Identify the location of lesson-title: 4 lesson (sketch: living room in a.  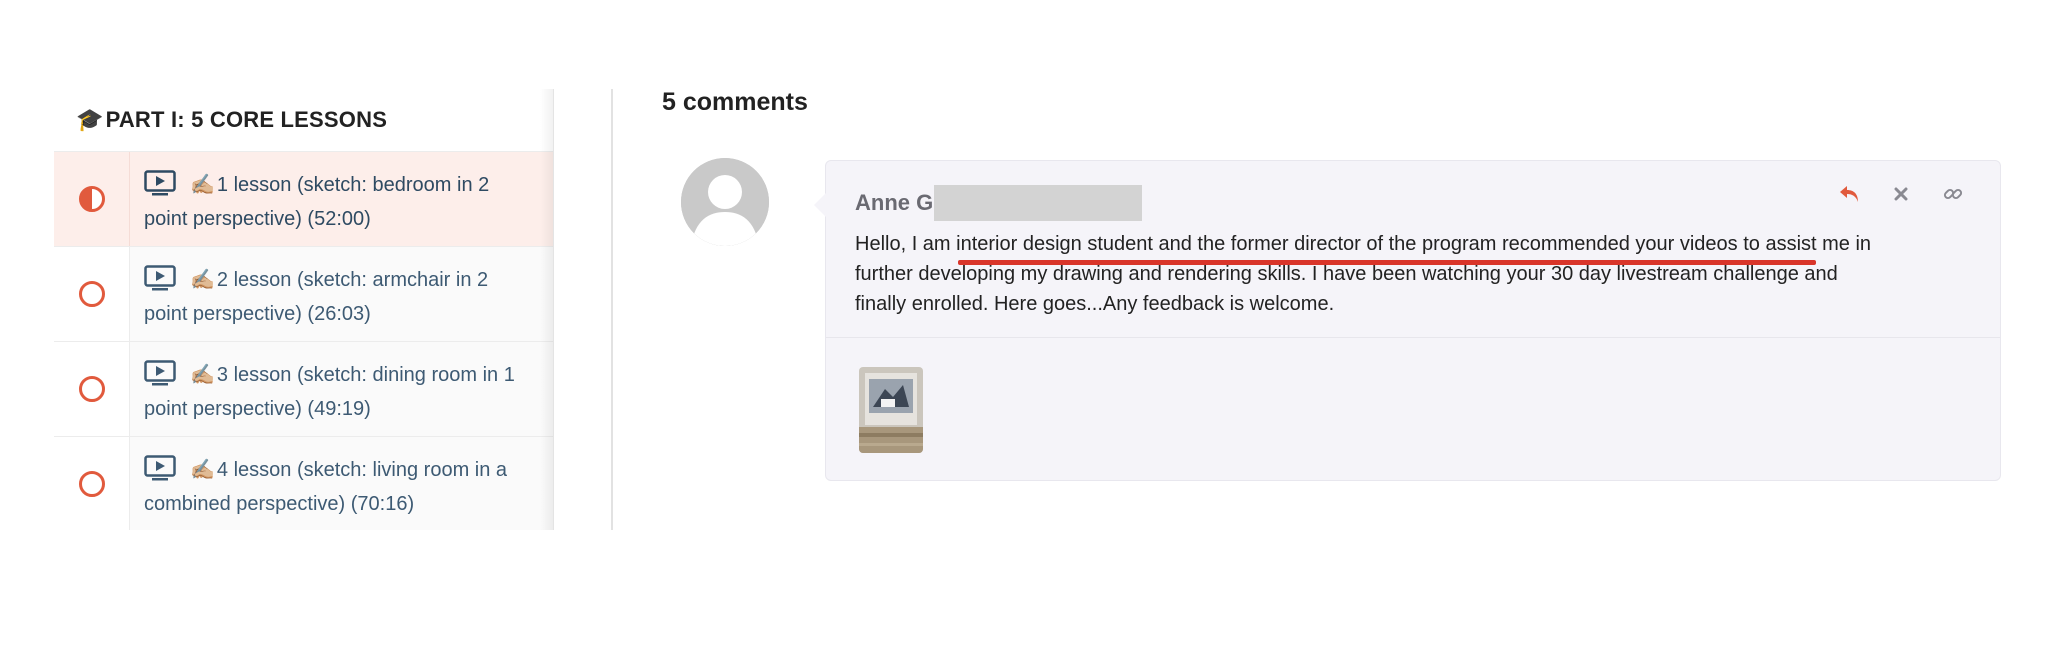
(362, 470).